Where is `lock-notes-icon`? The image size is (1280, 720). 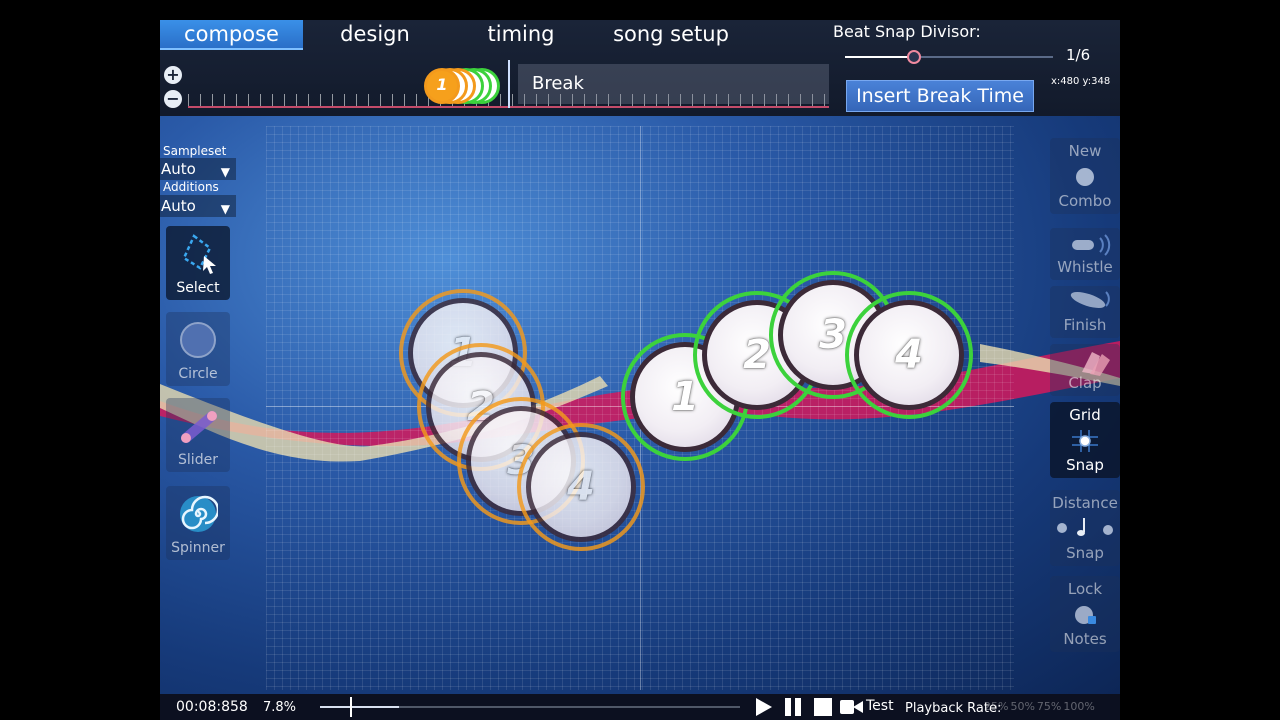 lock-notes-icon is located at coordinates (1085, 615).